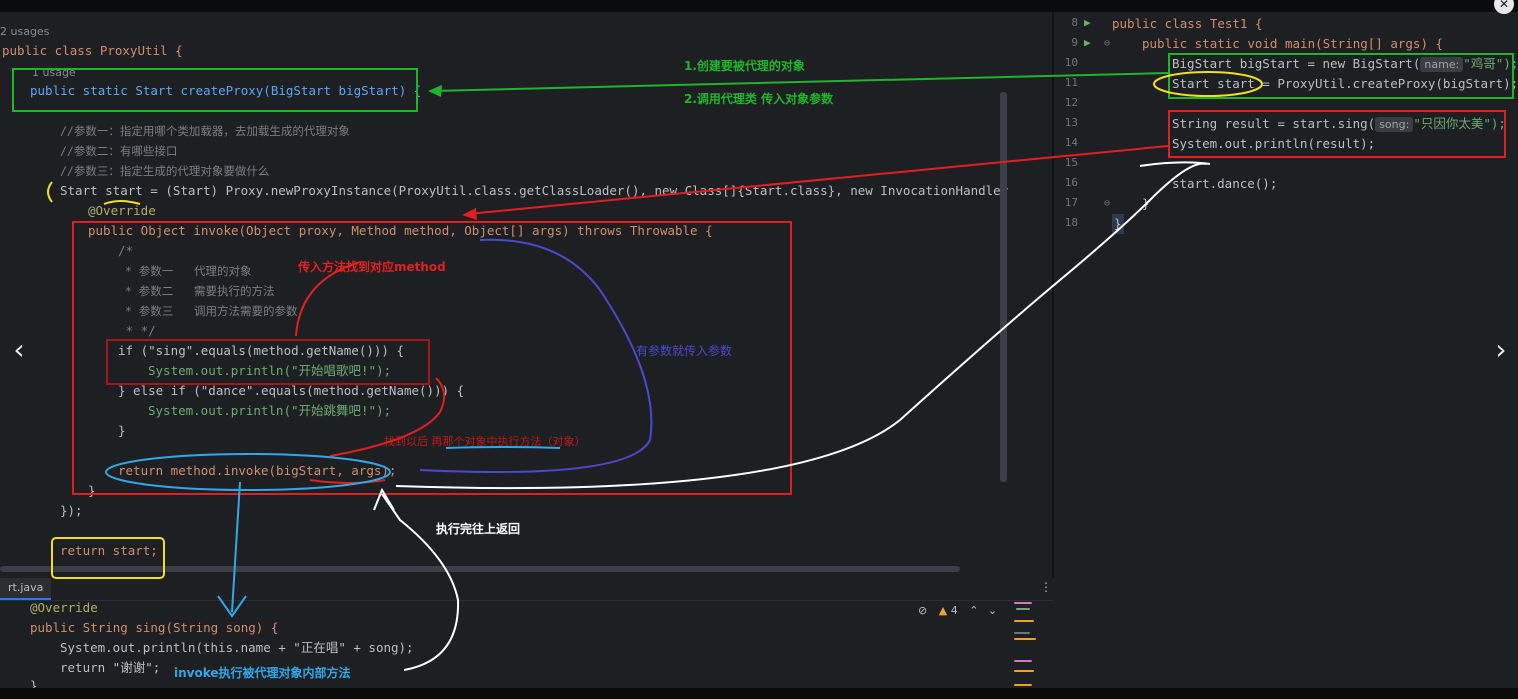 The width and height of the screenshot is (1518, 699). What do you see at coordinates (759, 693) in the screenshot?
I see `bottom-bar` at bounding box center [759, 693].